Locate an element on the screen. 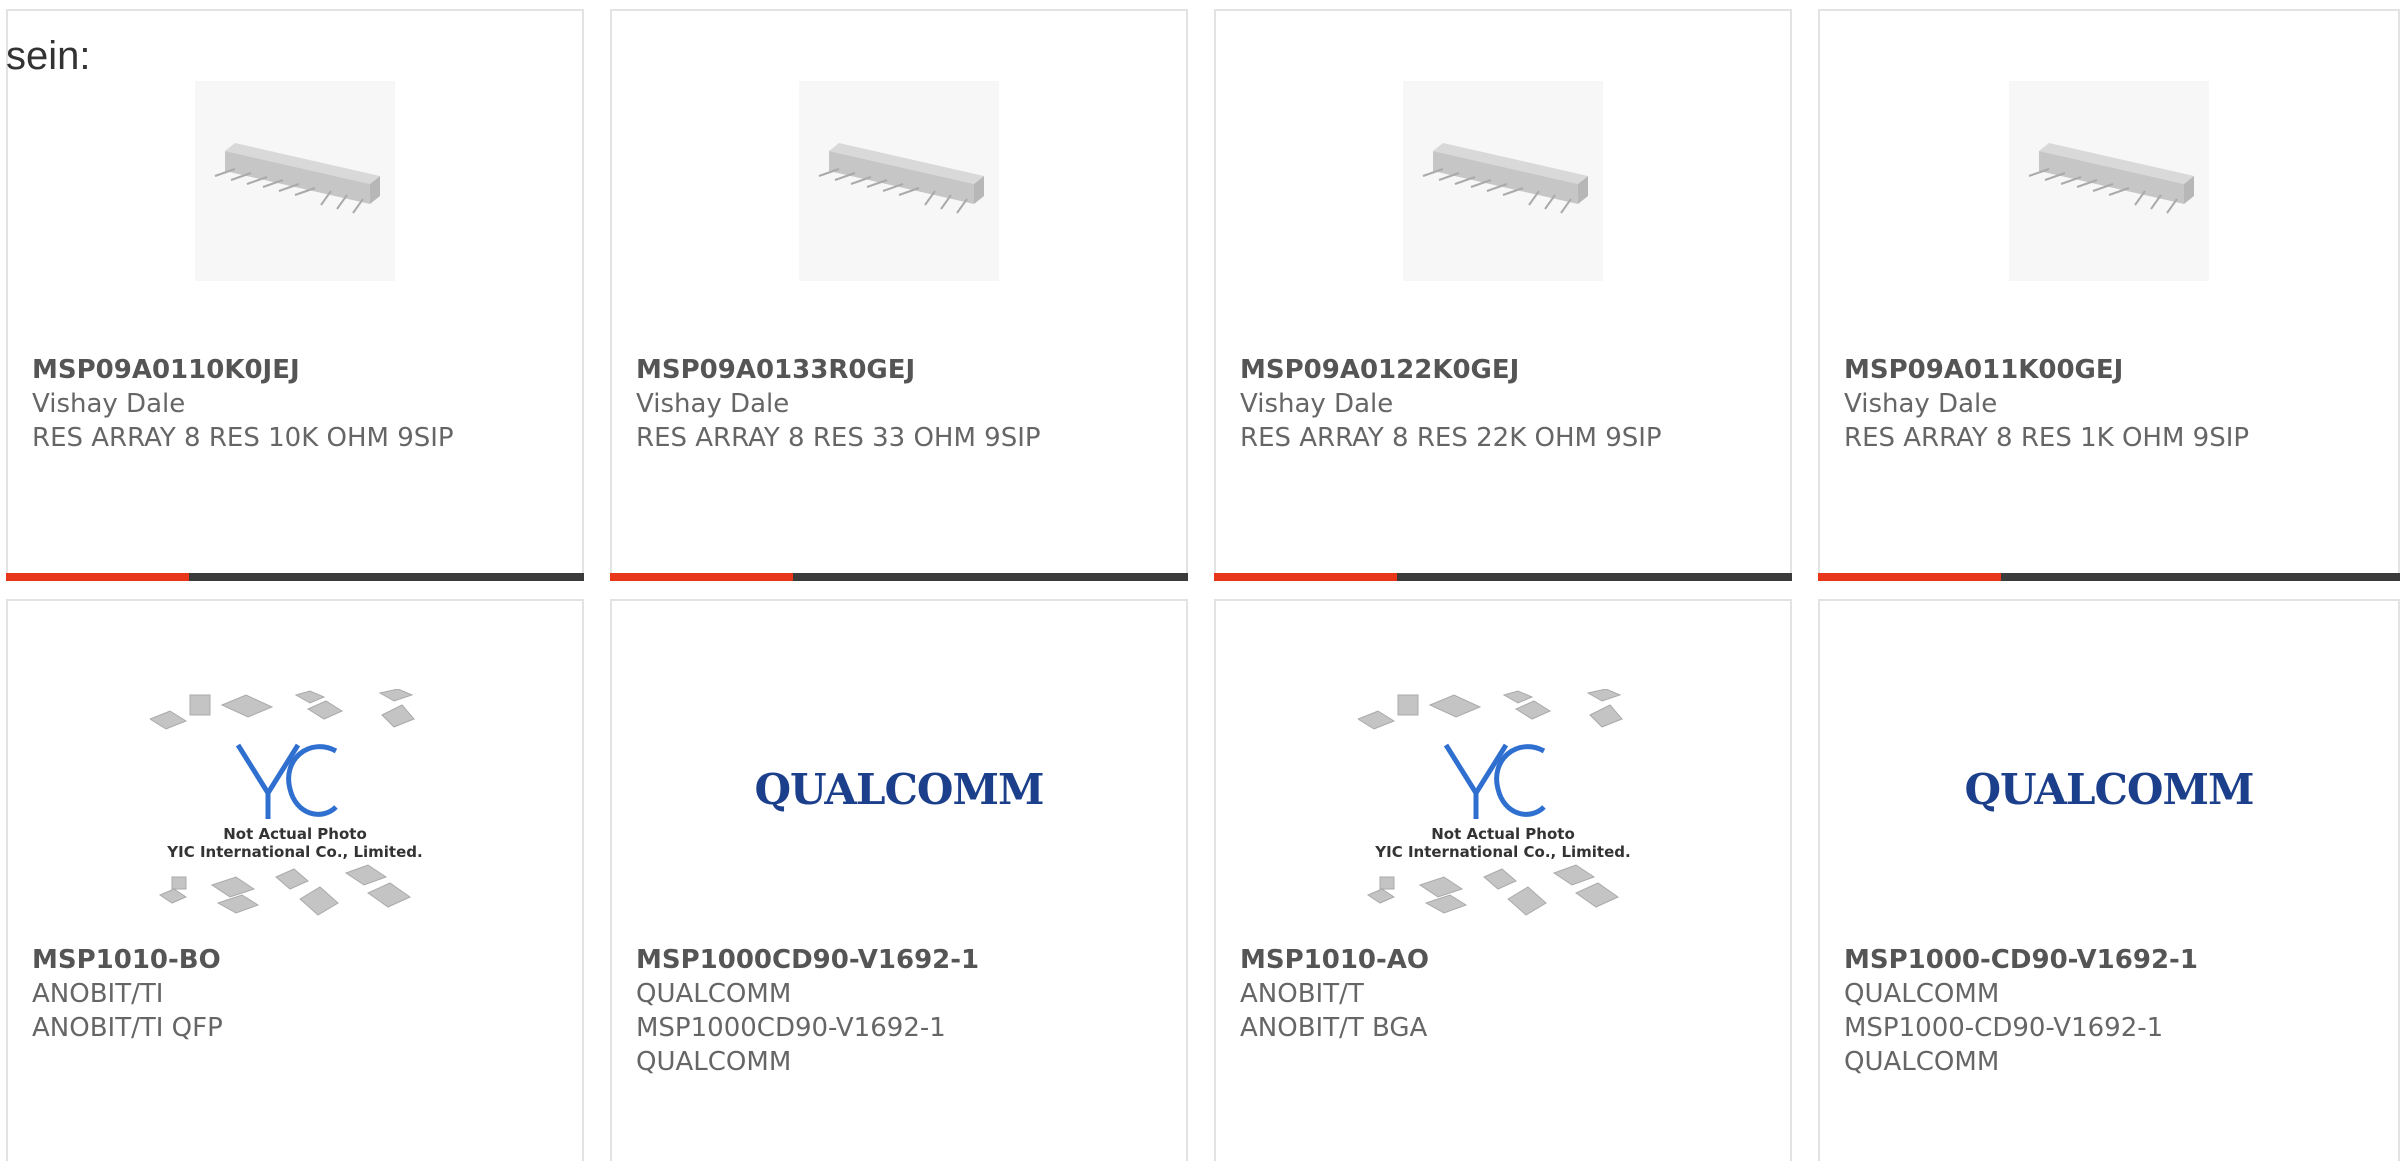 The height and width of the screenshot is (1161, 2400). description: RES ARRAY 8 RES 33 OHM 9SIP is located at coordinates (838, 438).